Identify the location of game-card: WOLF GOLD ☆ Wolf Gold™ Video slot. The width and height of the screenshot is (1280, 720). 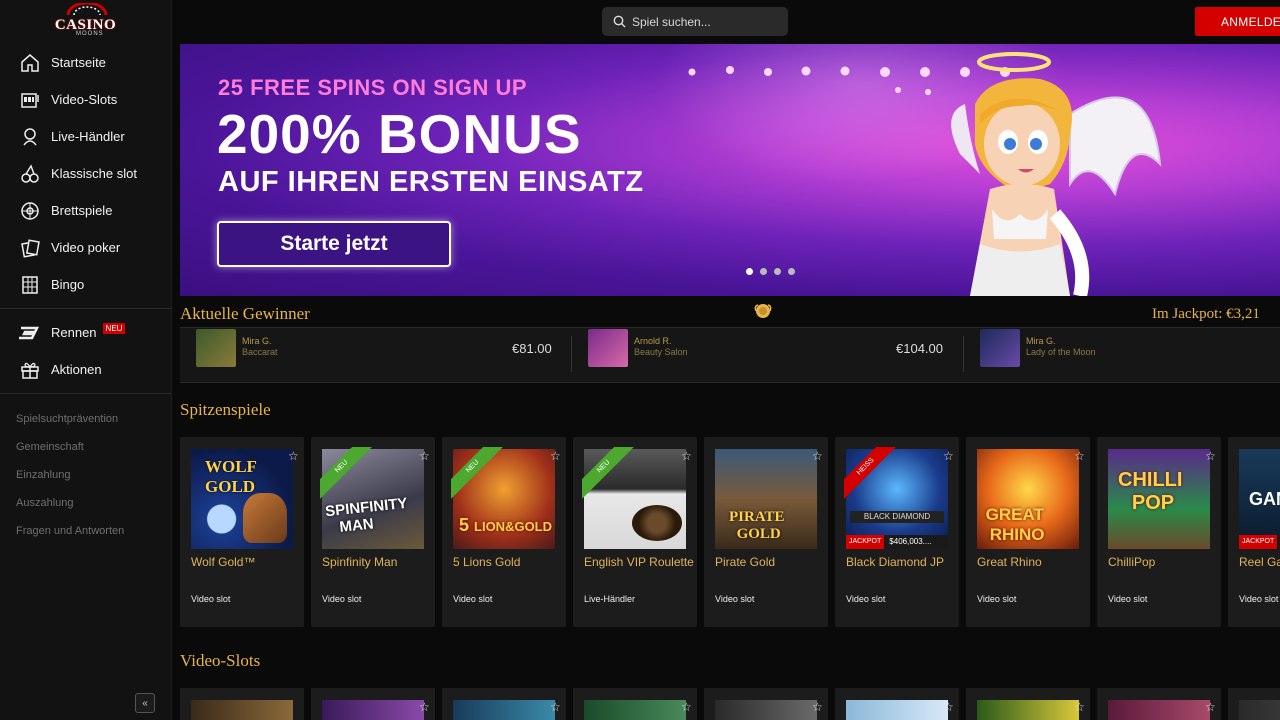
(242, 532).